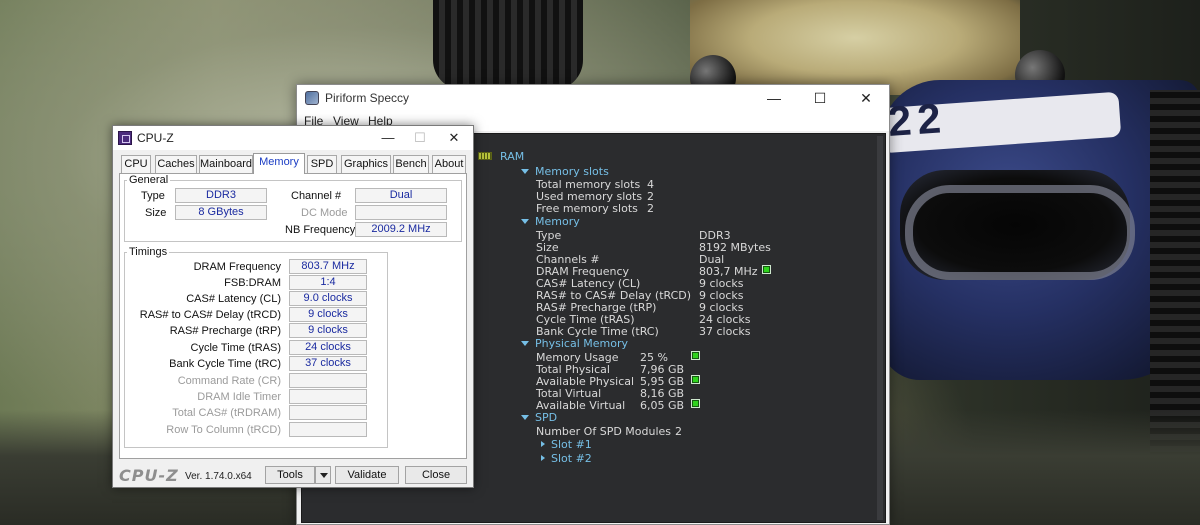 The width and height of the screenshot is (1200, 525). Describe the element at coordinates (880, 328) in the screenshot. I see `panel-scroll-edge` at that location.